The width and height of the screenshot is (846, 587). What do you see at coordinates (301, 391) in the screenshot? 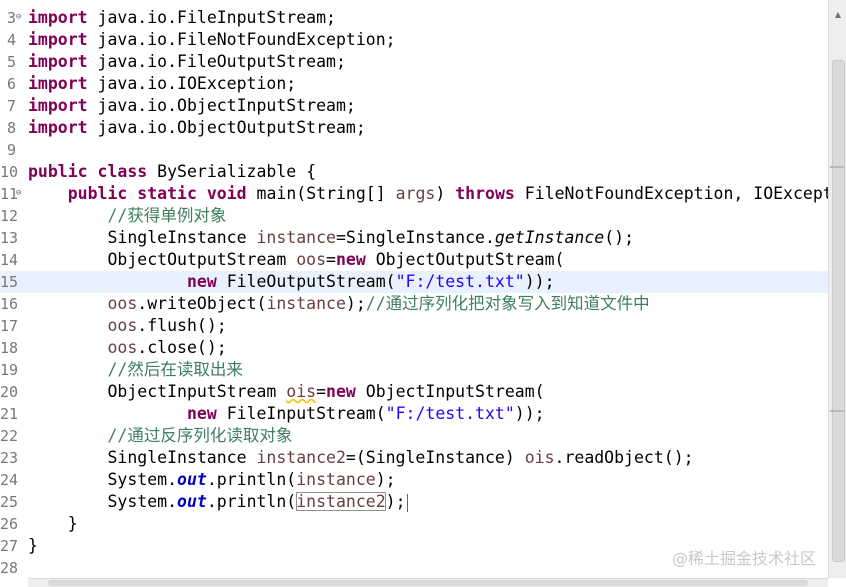
I see `code-token: ois` at bounding box center [301, 391].